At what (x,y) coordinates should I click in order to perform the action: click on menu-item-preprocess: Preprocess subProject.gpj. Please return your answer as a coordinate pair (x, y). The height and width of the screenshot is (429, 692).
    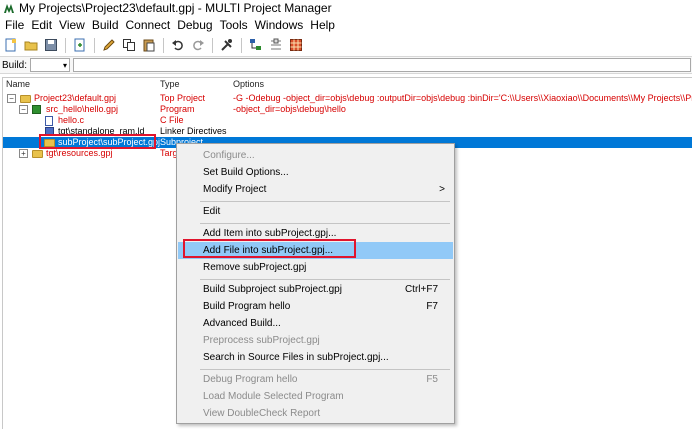
    Looking at the image, I should click on (315, 340).